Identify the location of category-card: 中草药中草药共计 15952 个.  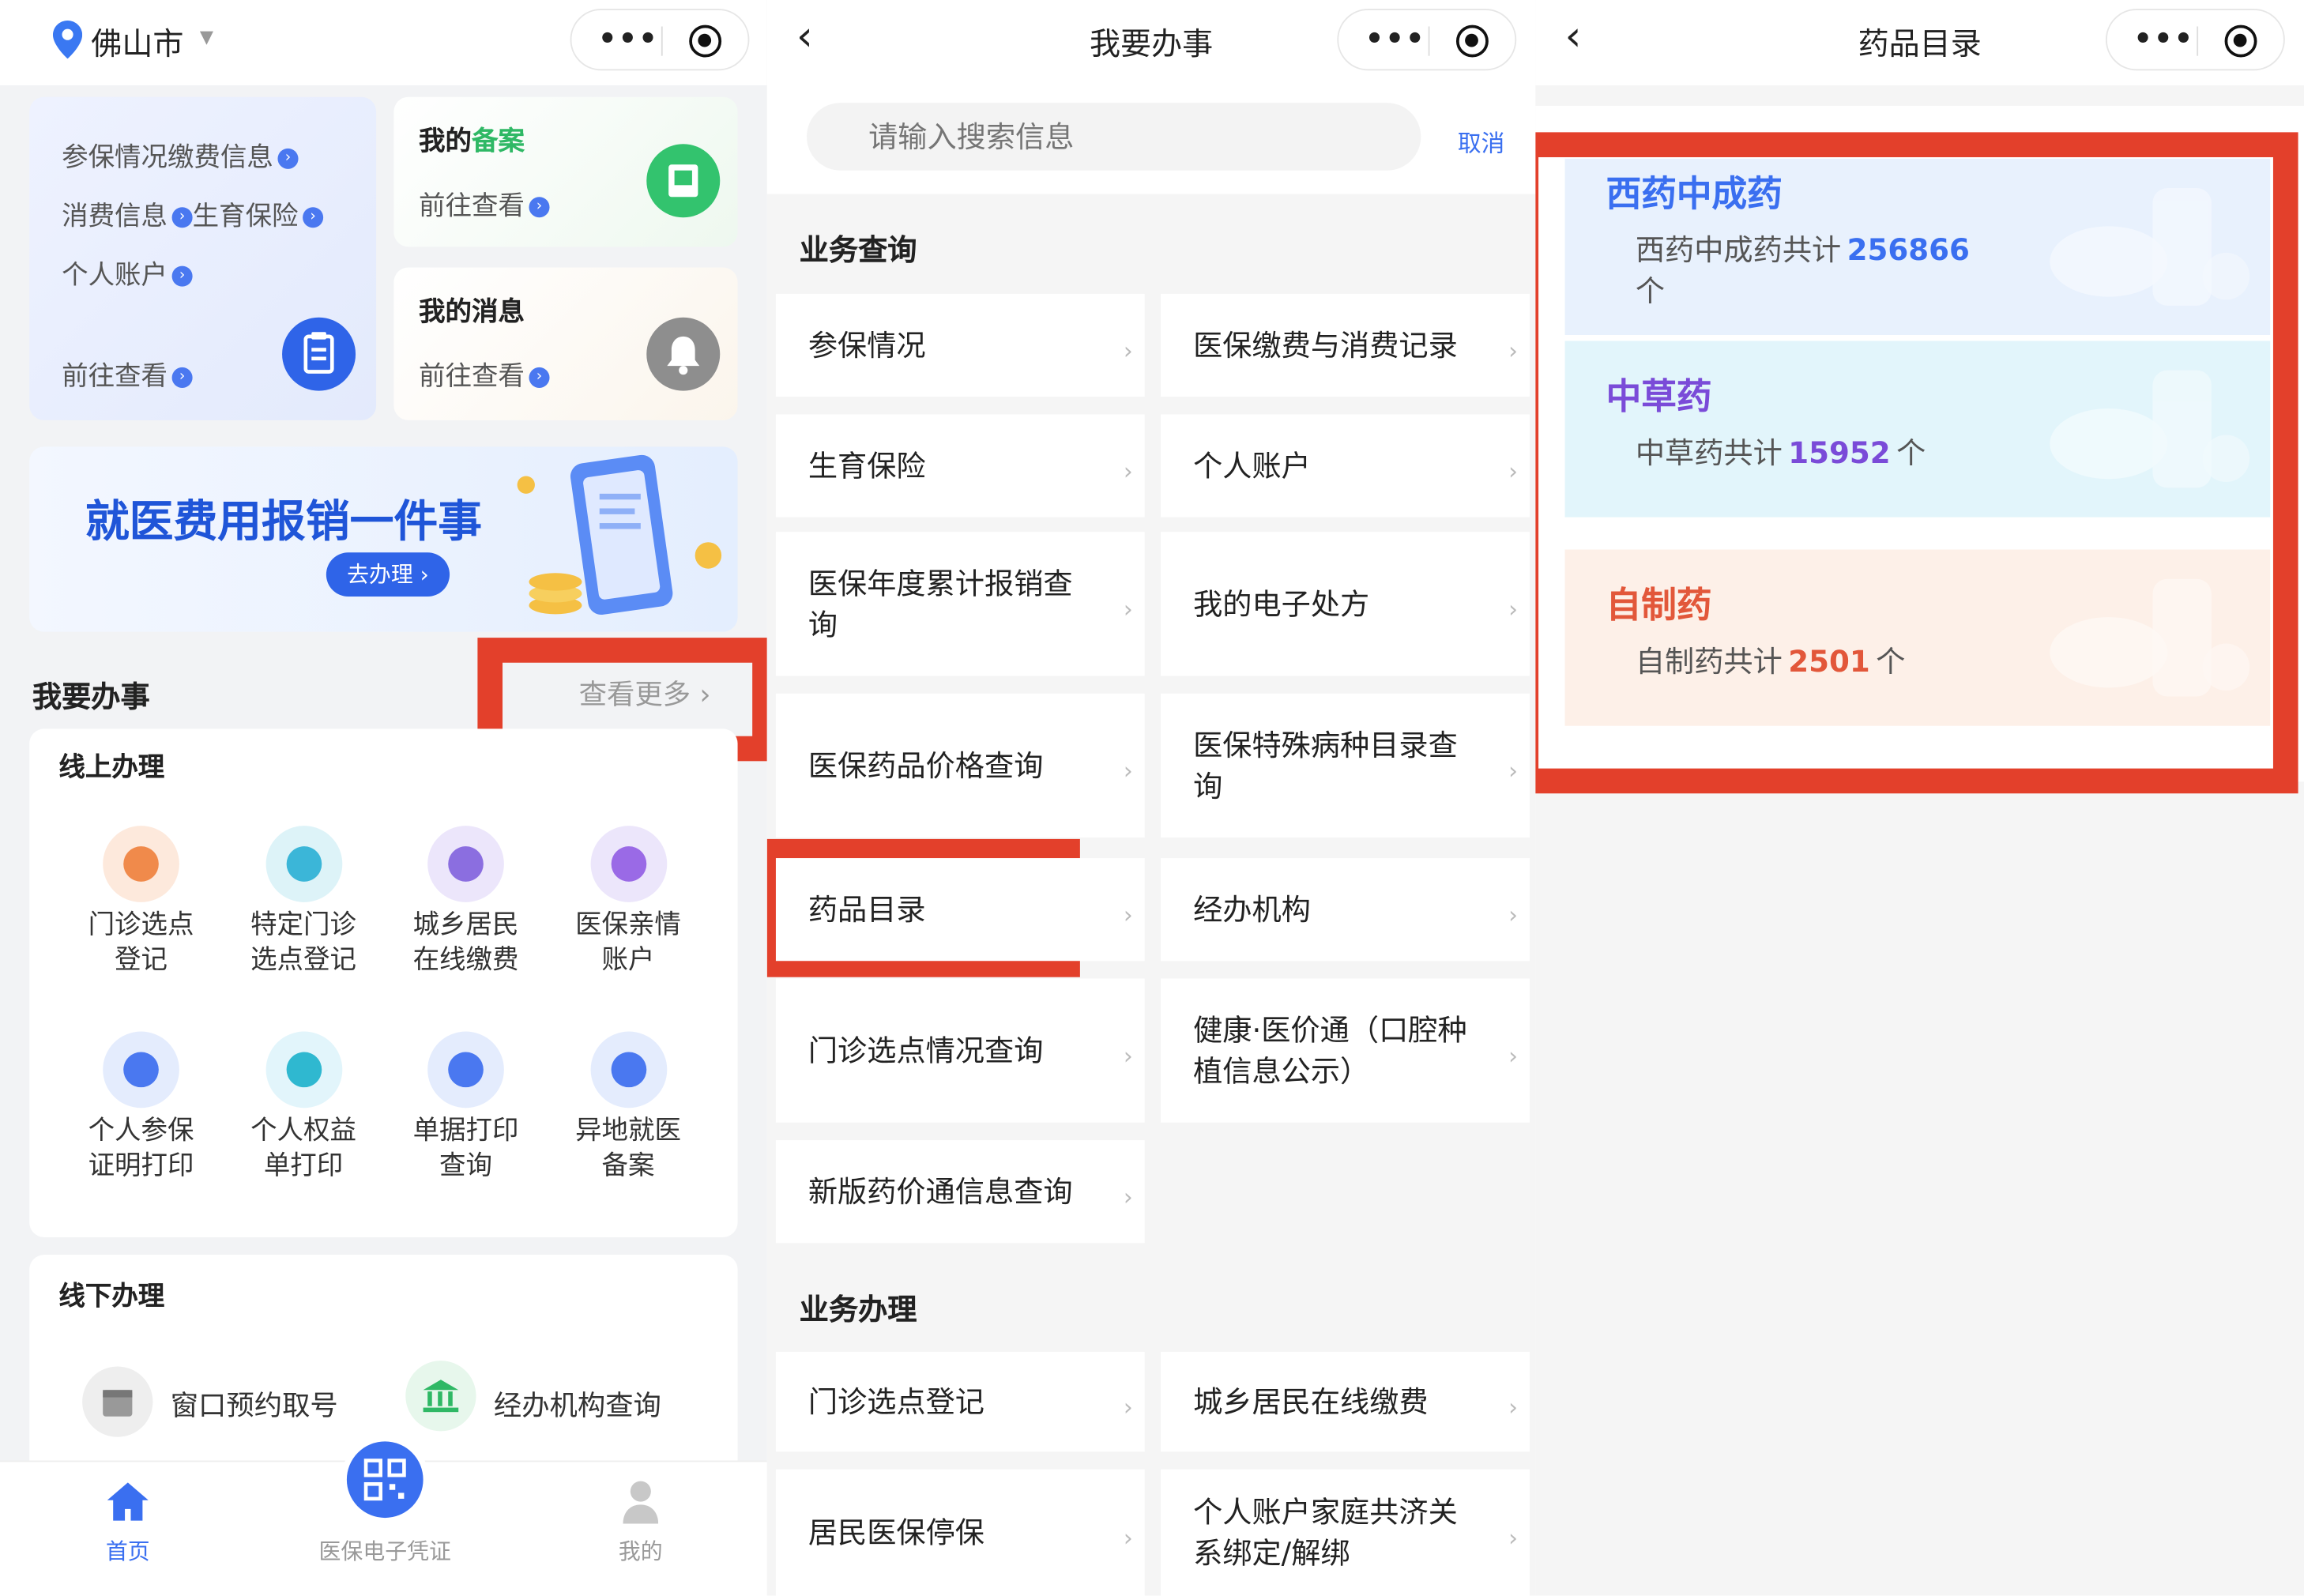
(1917, 430).